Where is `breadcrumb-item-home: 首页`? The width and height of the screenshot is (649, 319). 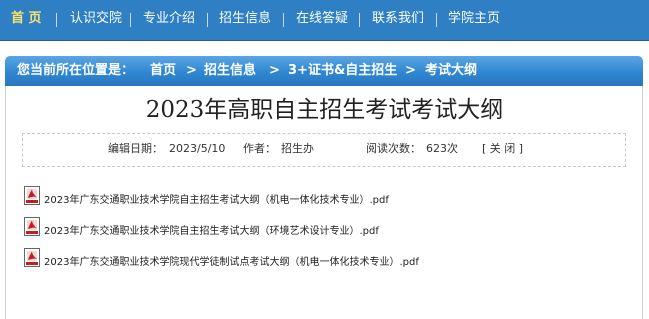
breadcrumb-item-home: 首页 is located at coordinates (163, 71).